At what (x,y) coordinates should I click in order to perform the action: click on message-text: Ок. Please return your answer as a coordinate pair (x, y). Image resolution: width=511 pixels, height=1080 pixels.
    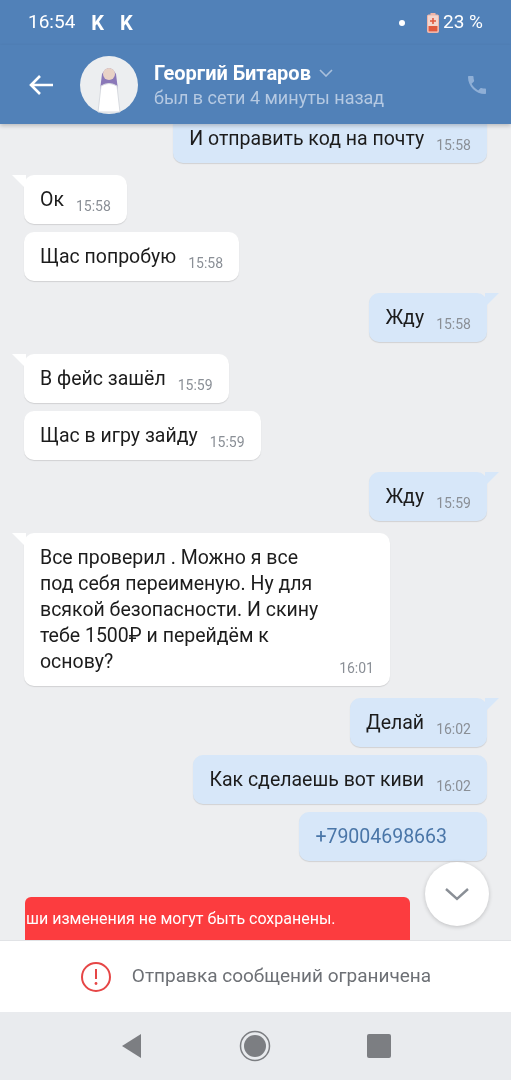
    Looking at the image, I should click on (52, 200).